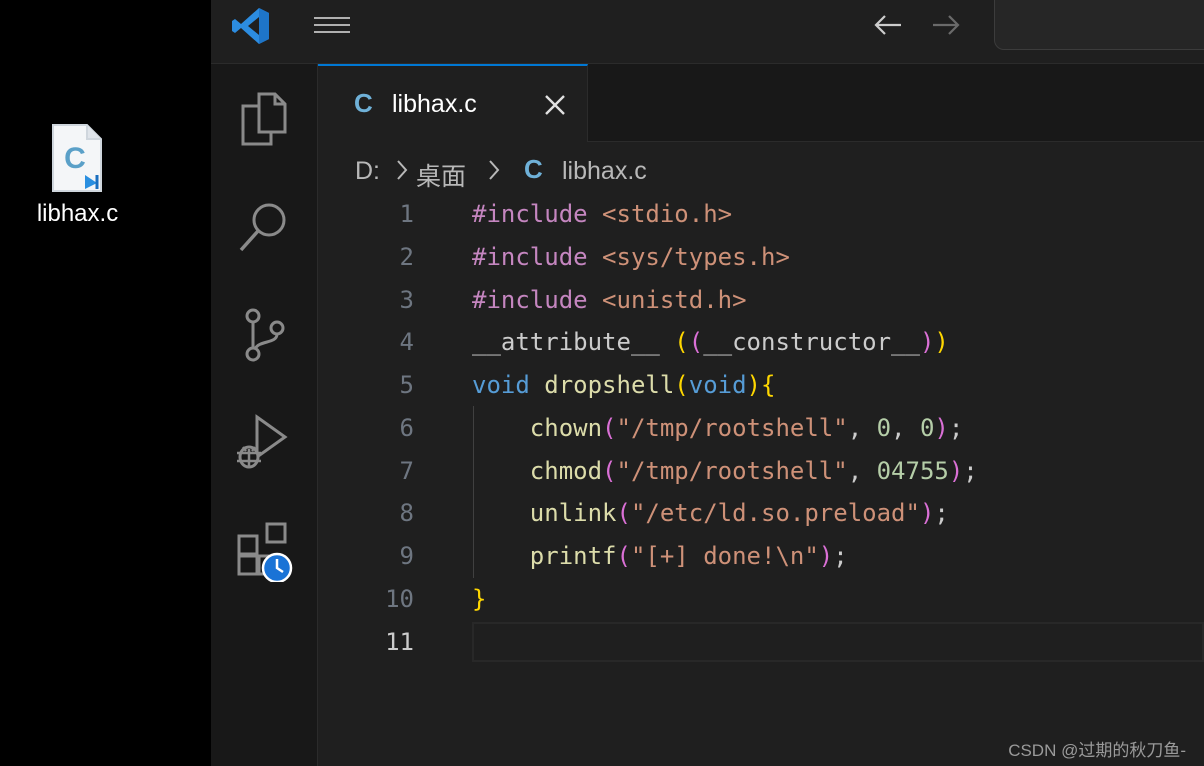 Image resolution: width=1204 pixels, height=766 pixels. What do you see at coordinates (406, 471) in the screenshot?
I see `line-number: 7` at bounding box center [406, 471].